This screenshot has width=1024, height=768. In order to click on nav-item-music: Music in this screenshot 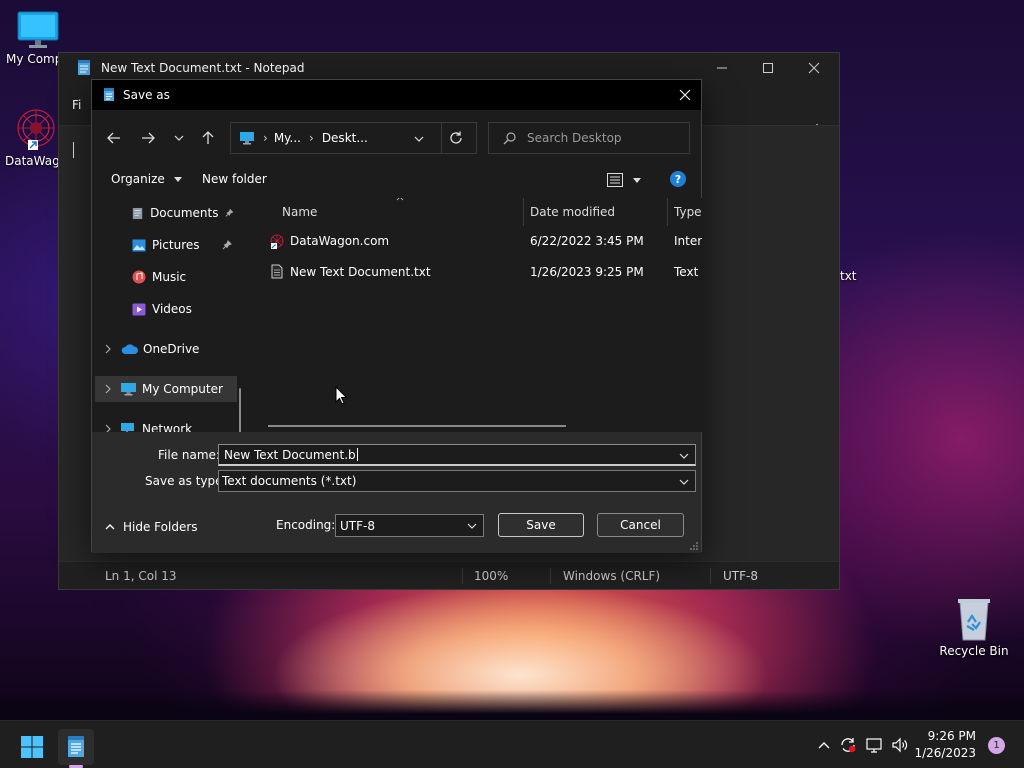, I will do `click(163, 277)`.